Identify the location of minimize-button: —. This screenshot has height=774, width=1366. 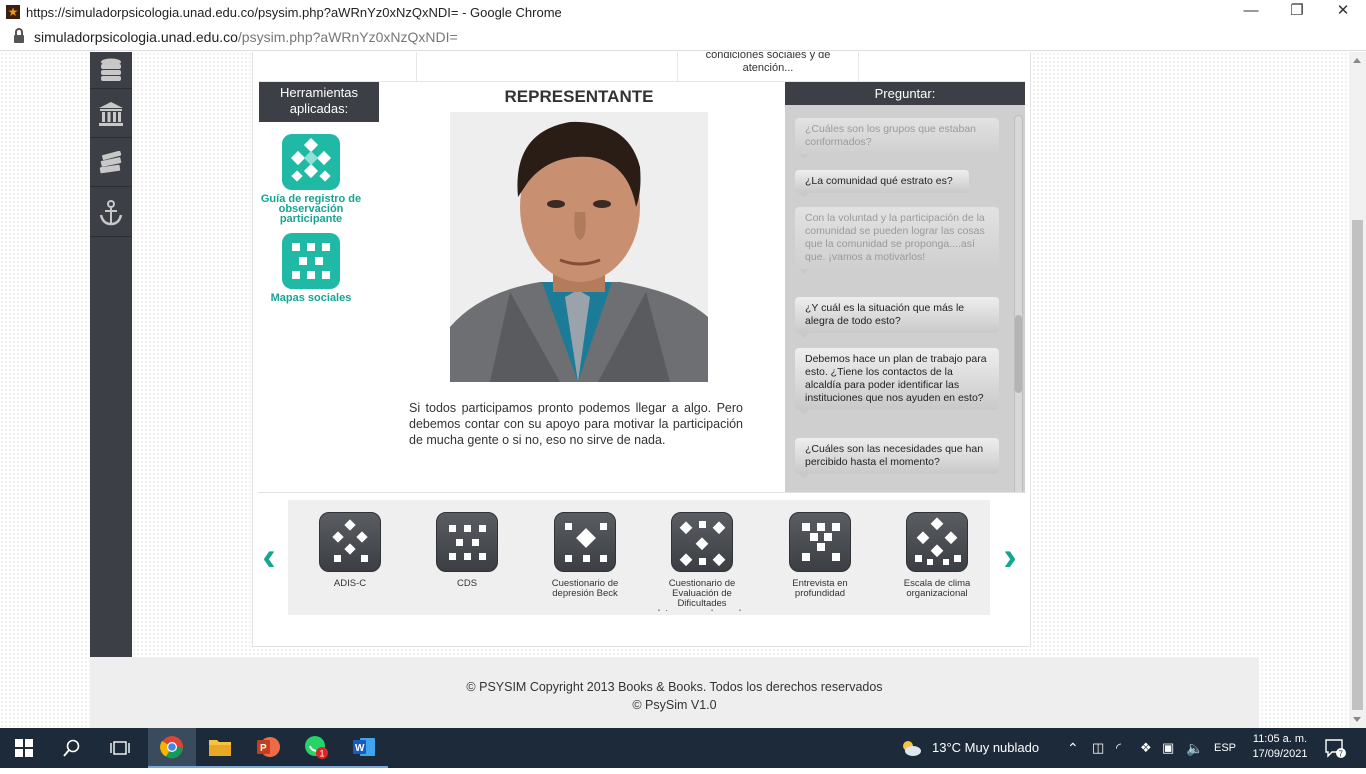
(1251, 12).